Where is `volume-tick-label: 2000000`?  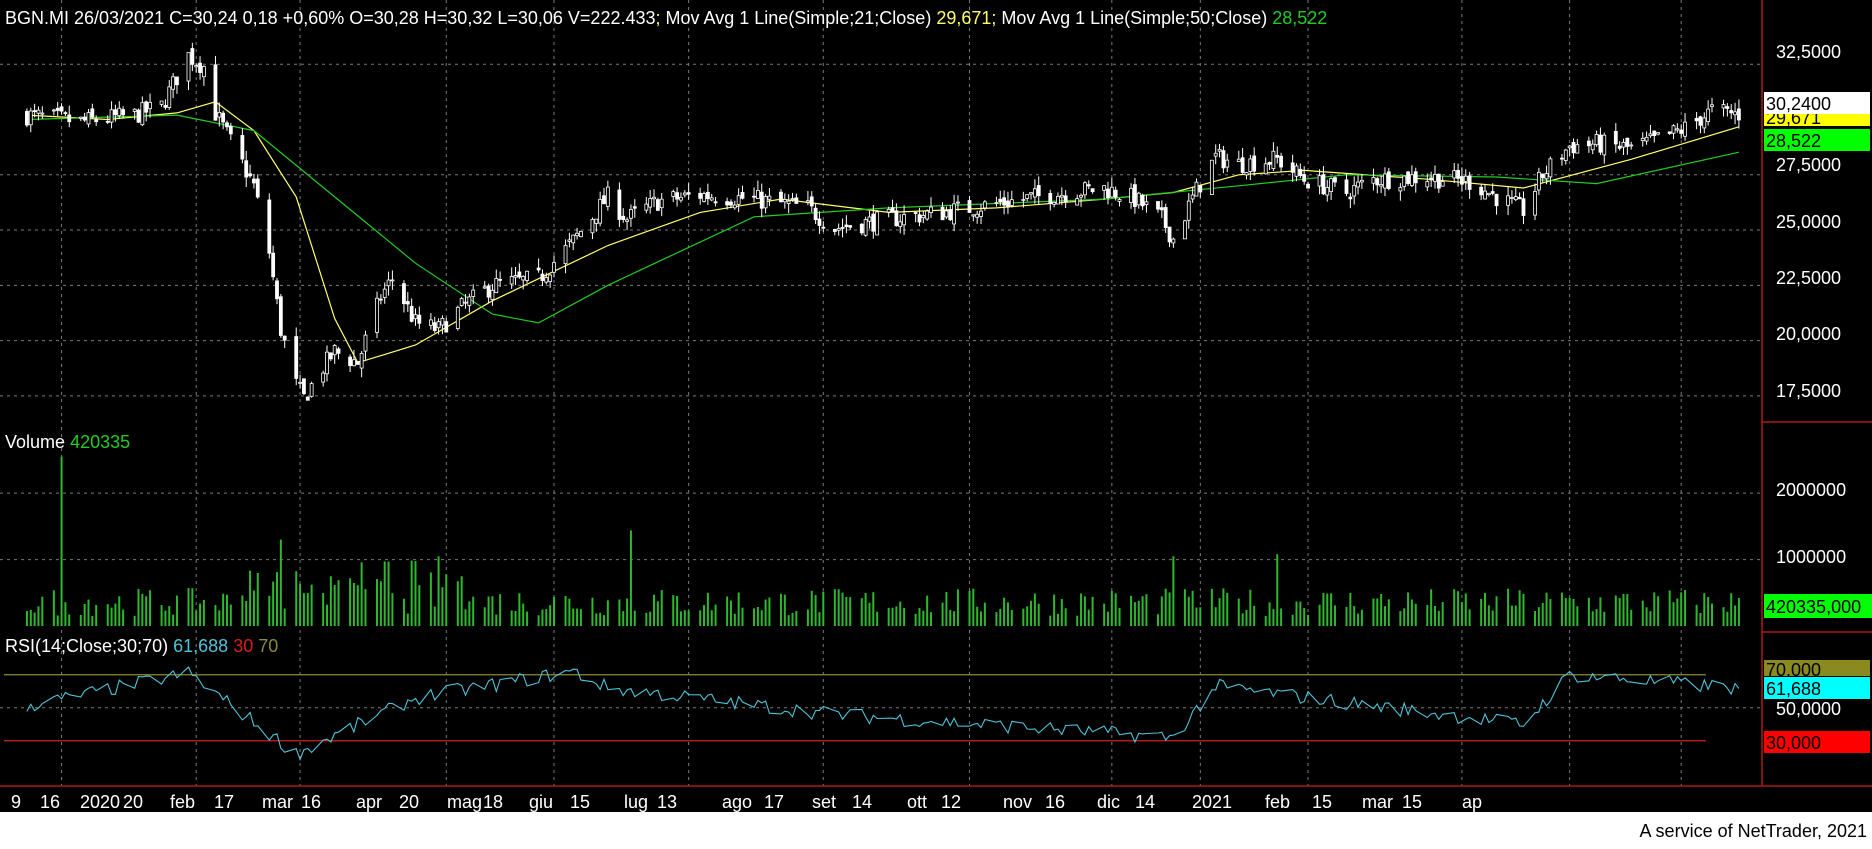 volume-tick-label: 2000000 is located at coordinates (1811, 490).